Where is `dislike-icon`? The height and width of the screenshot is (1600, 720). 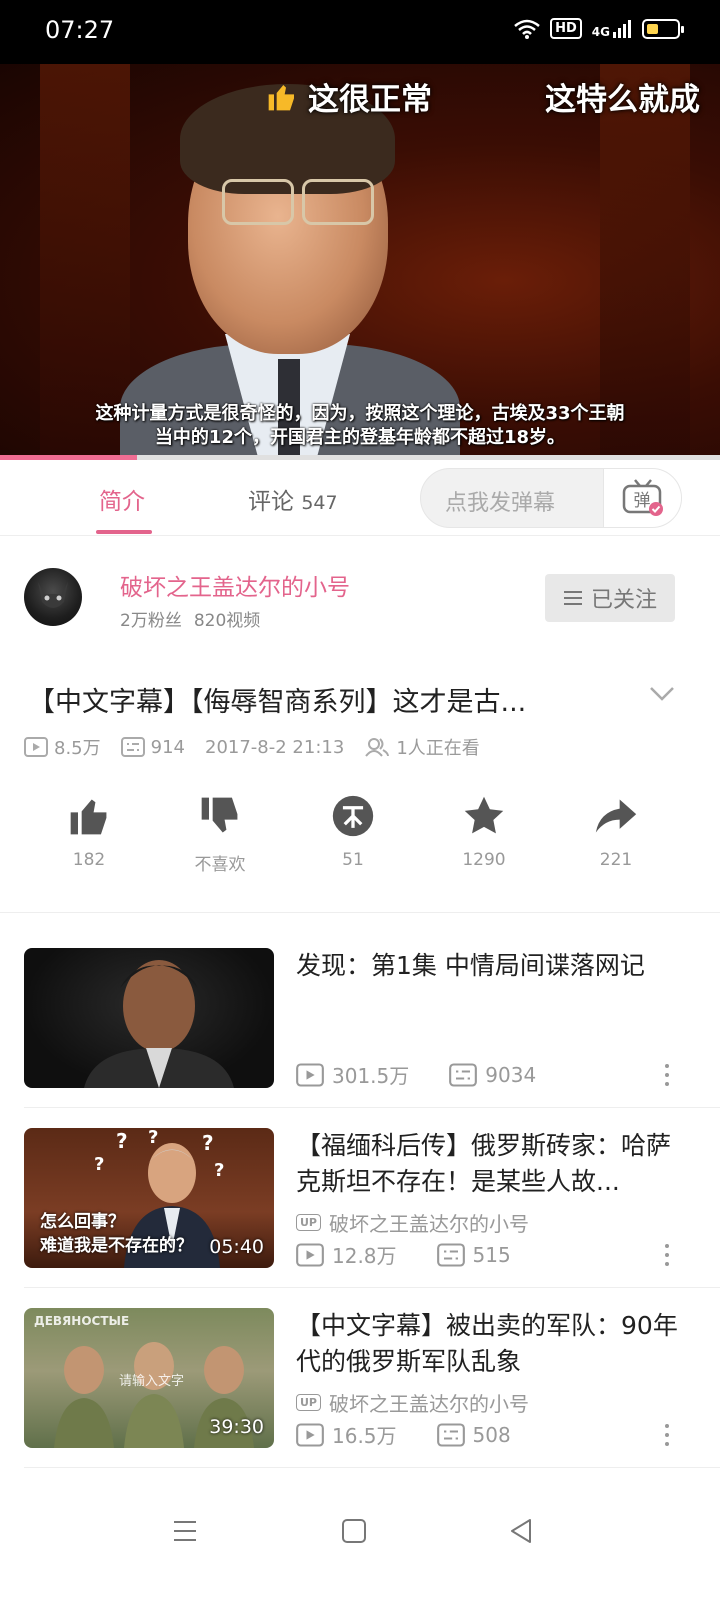 dislike-icon is located at coordinates (219, 815).